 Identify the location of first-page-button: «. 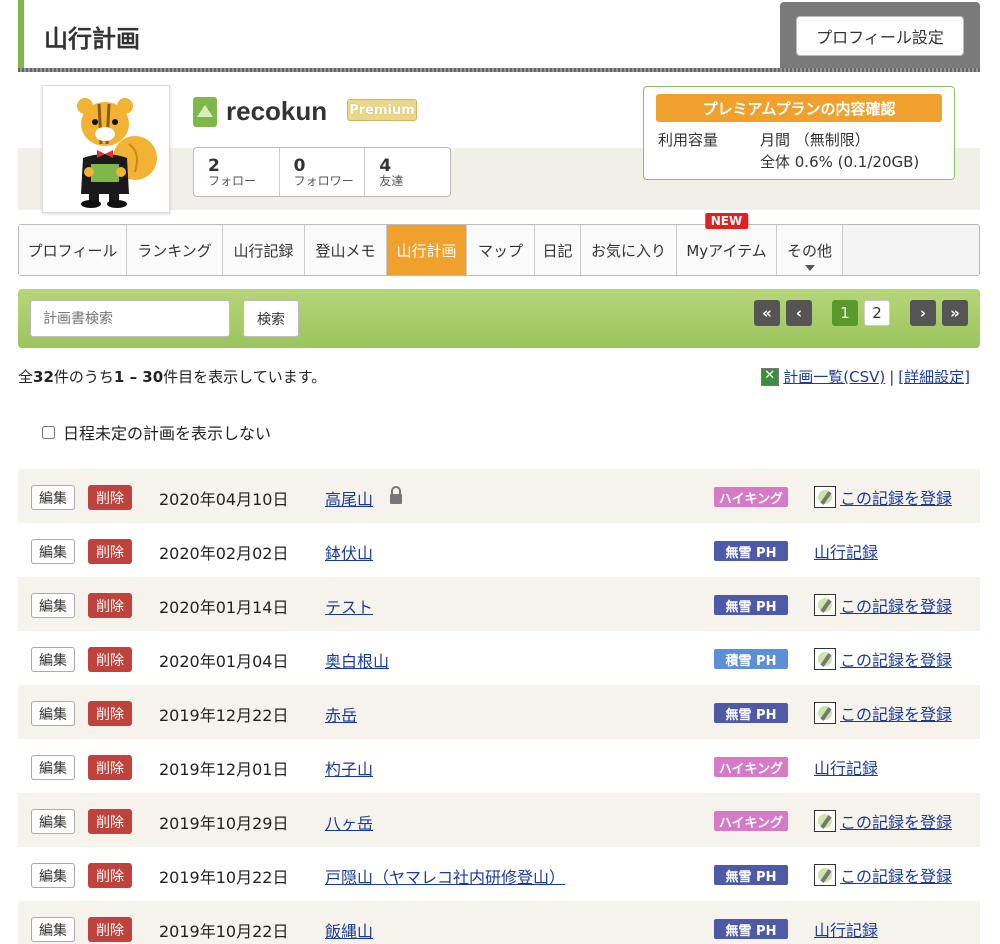
(767, 313).